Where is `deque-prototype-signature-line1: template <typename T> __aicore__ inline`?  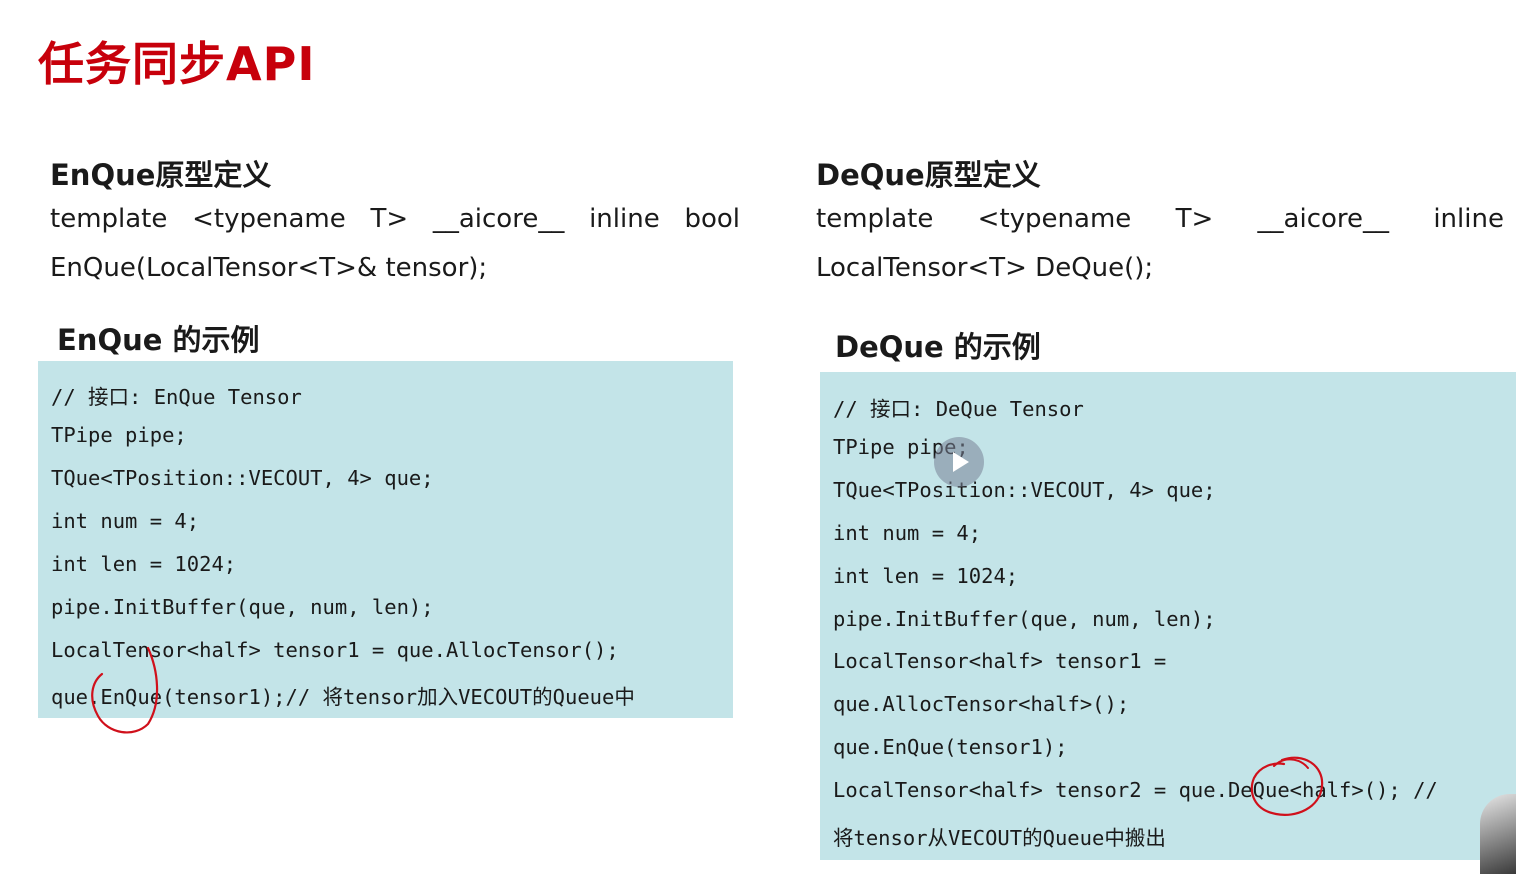
deque-prototype-signature-line1: template <typename T> __aicore__ inline is located at coordinates (1160, 219).